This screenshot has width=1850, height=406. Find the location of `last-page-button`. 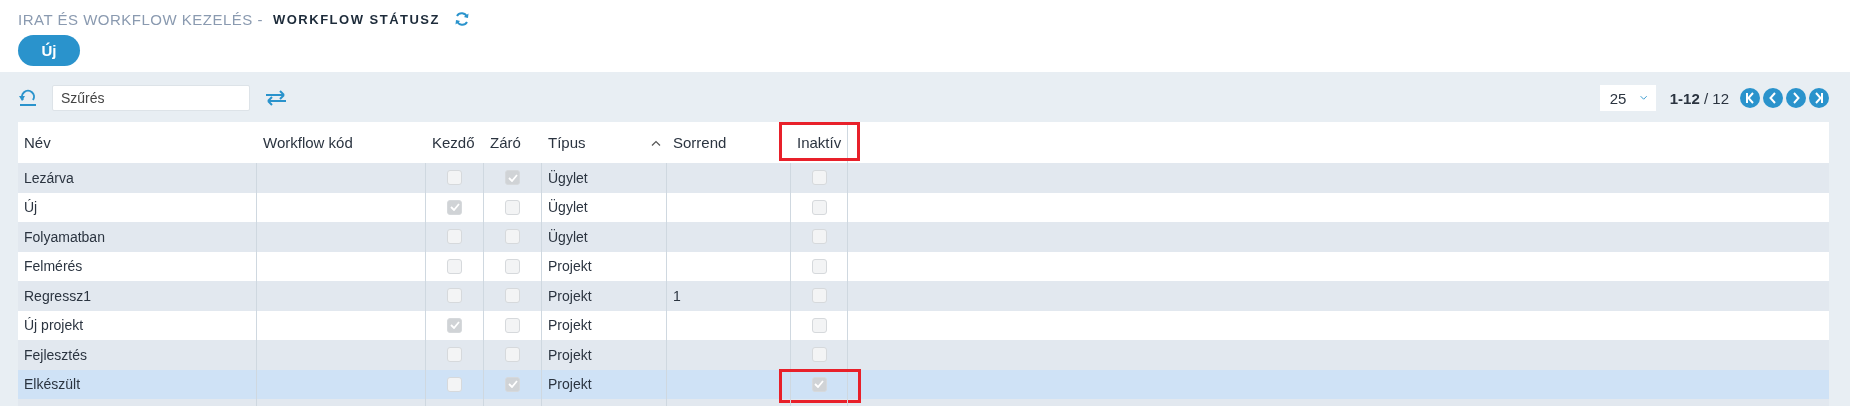

last-page-button is located at coordinates (1819, 98).